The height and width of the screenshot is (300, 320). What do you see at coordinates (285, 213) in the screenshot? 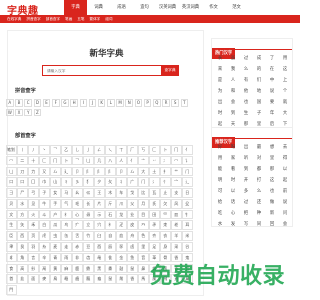
I see `recommended-char-link: 问` at bounding box center [285, 213].